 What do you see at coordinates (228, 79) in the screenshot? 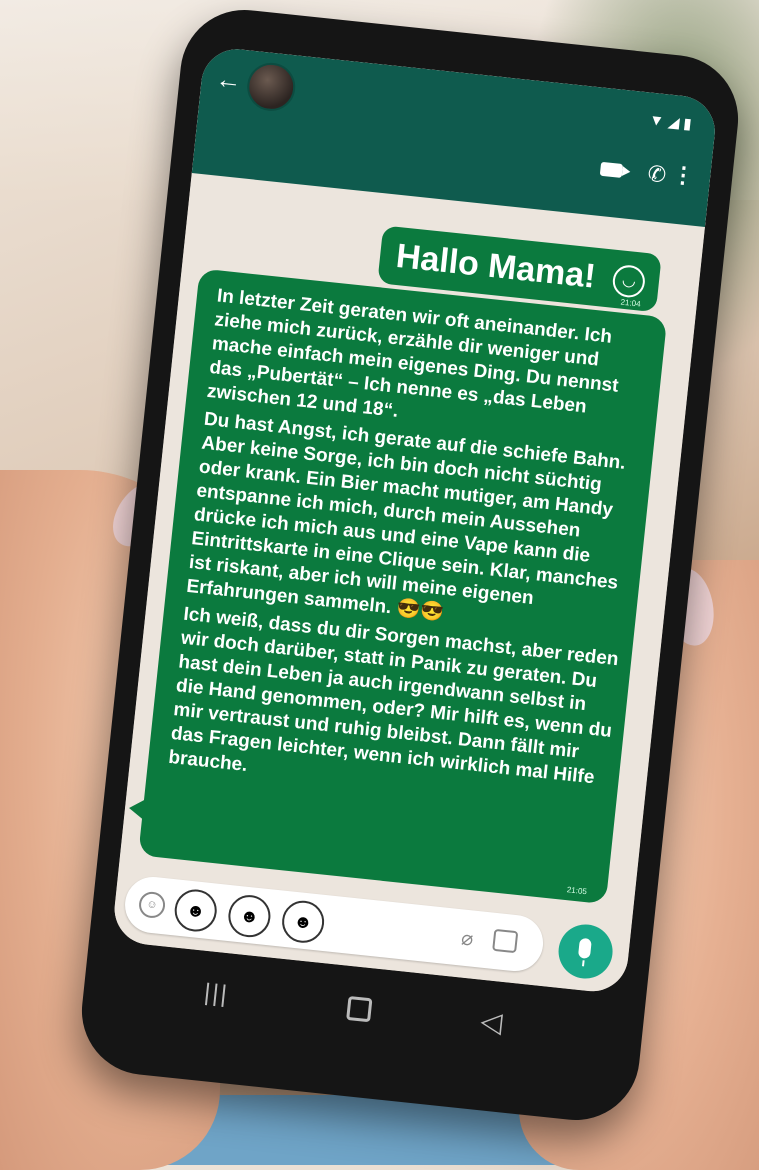
I see `back-arrow-icon: ←` at bounding box center [228, 79].